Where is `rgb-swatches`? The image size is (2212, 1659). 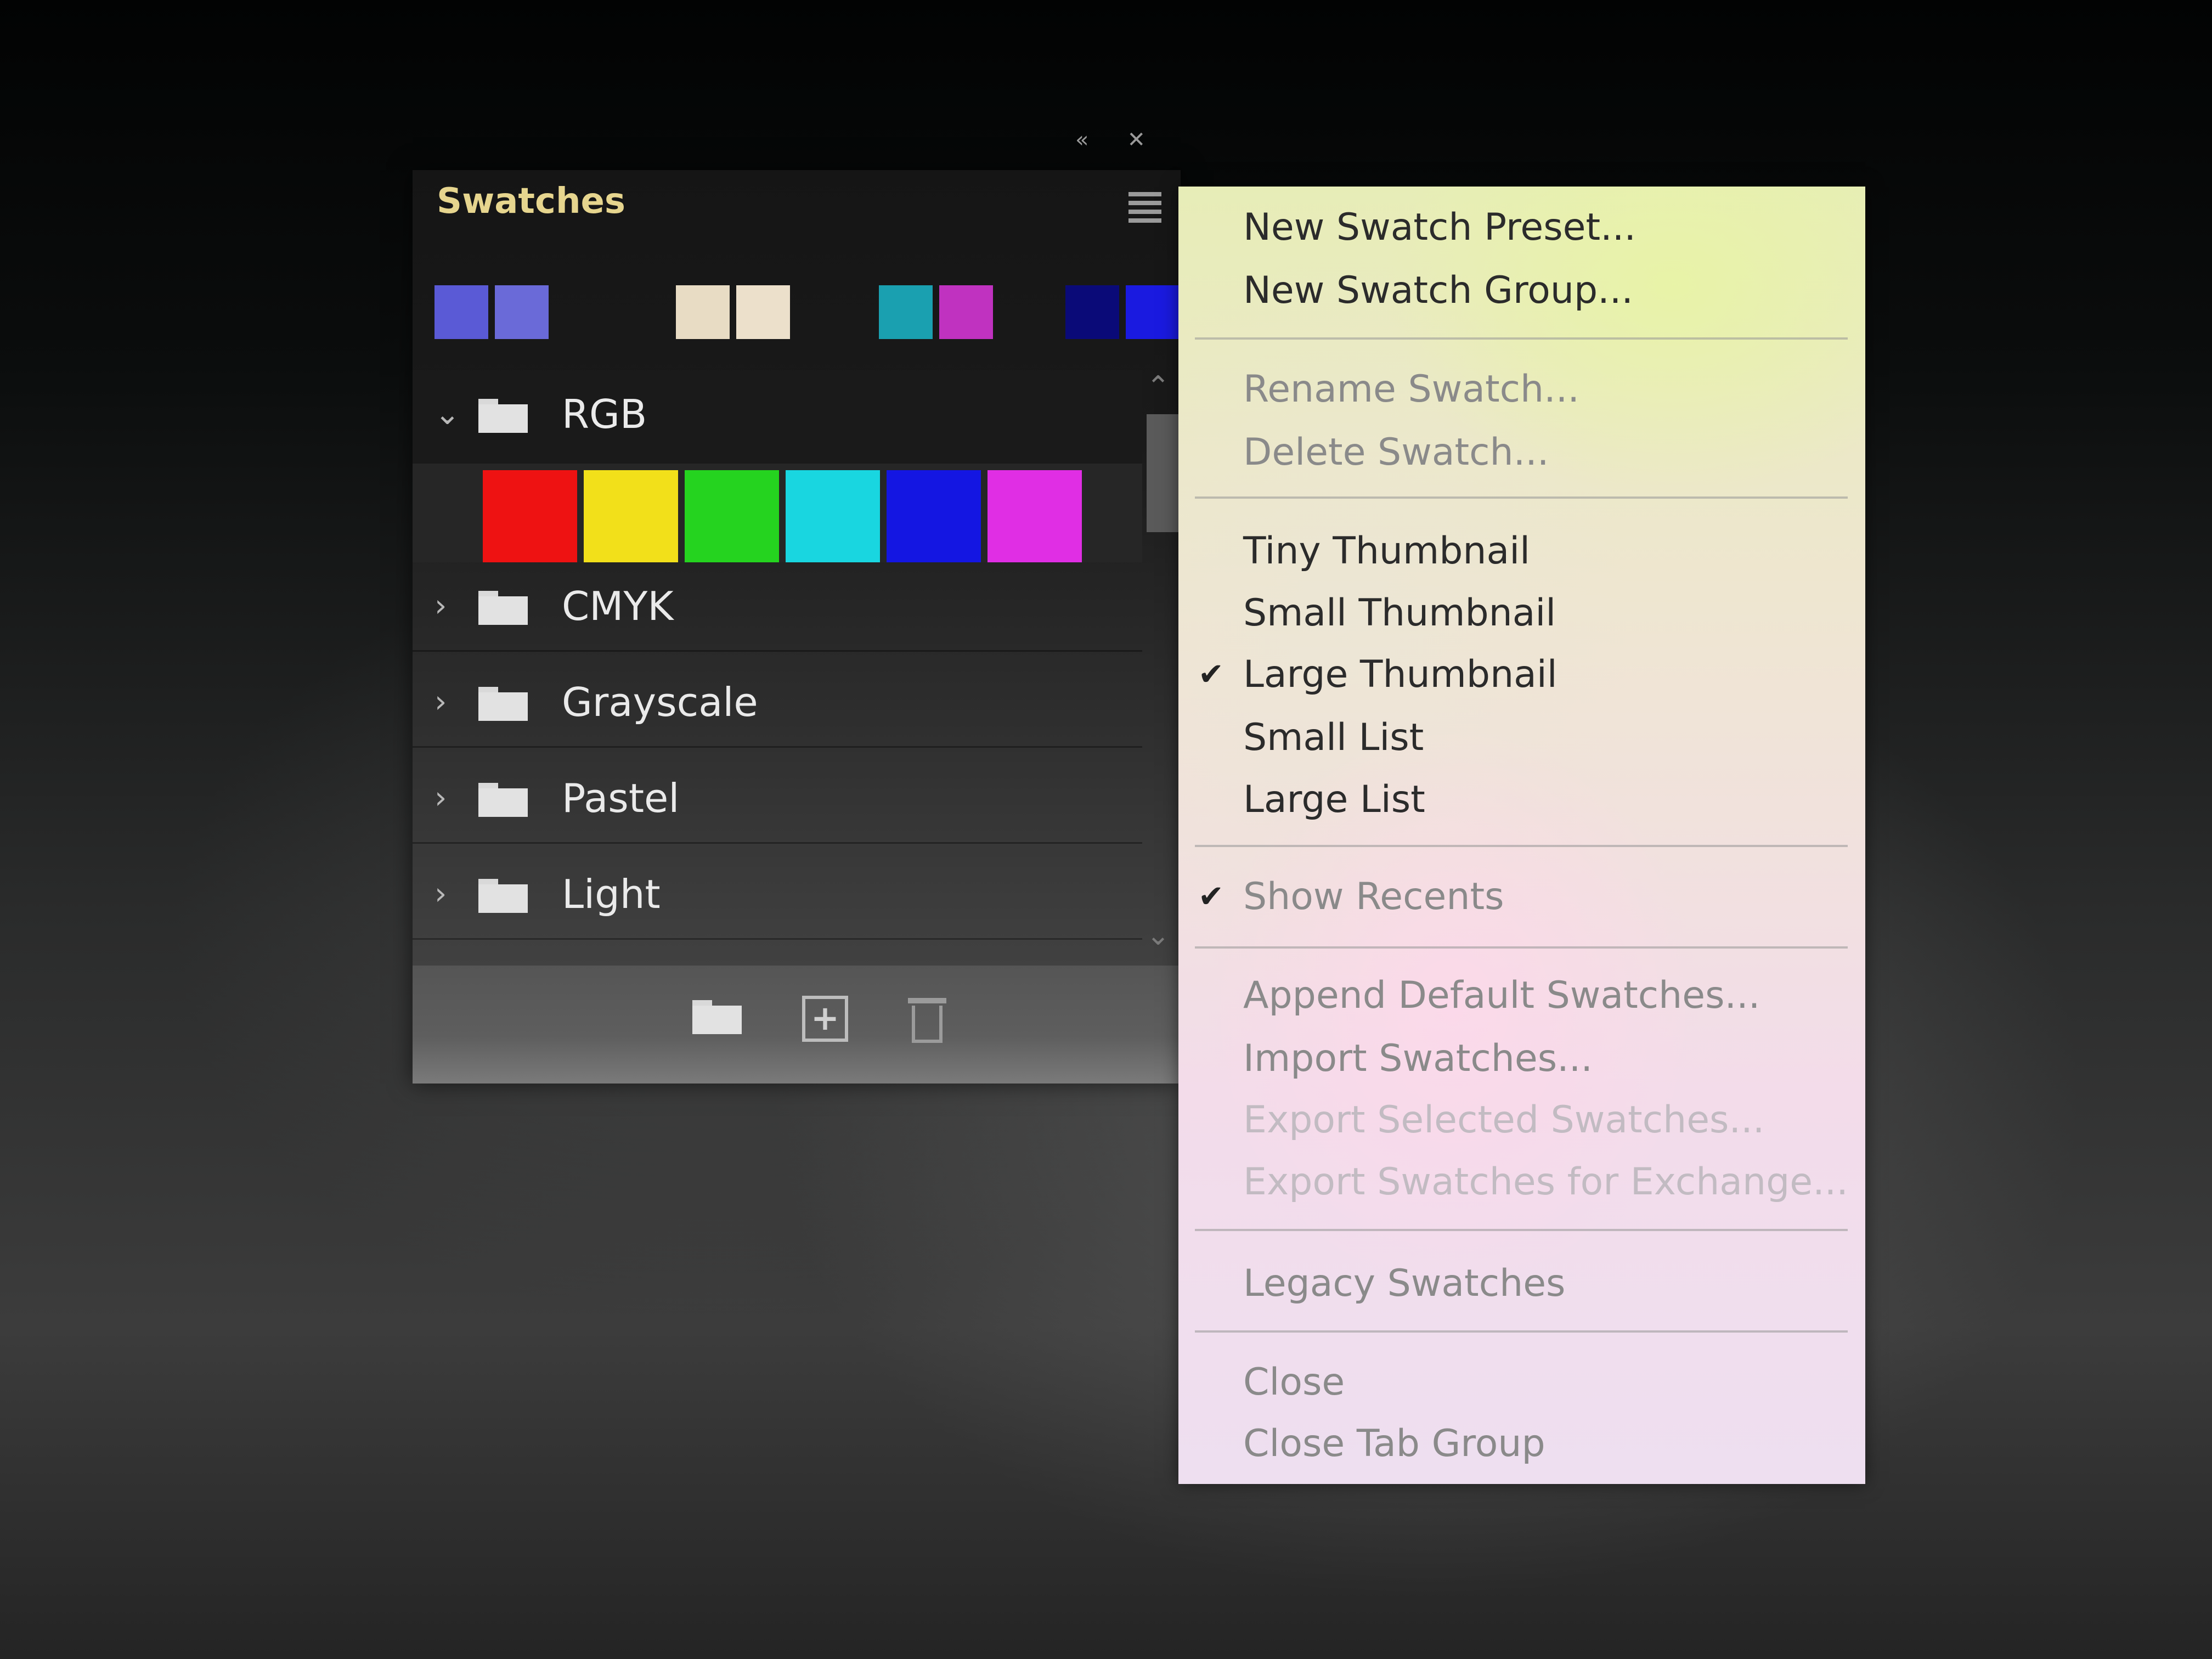
rgb-swatches is located at coordinates (778, 513).